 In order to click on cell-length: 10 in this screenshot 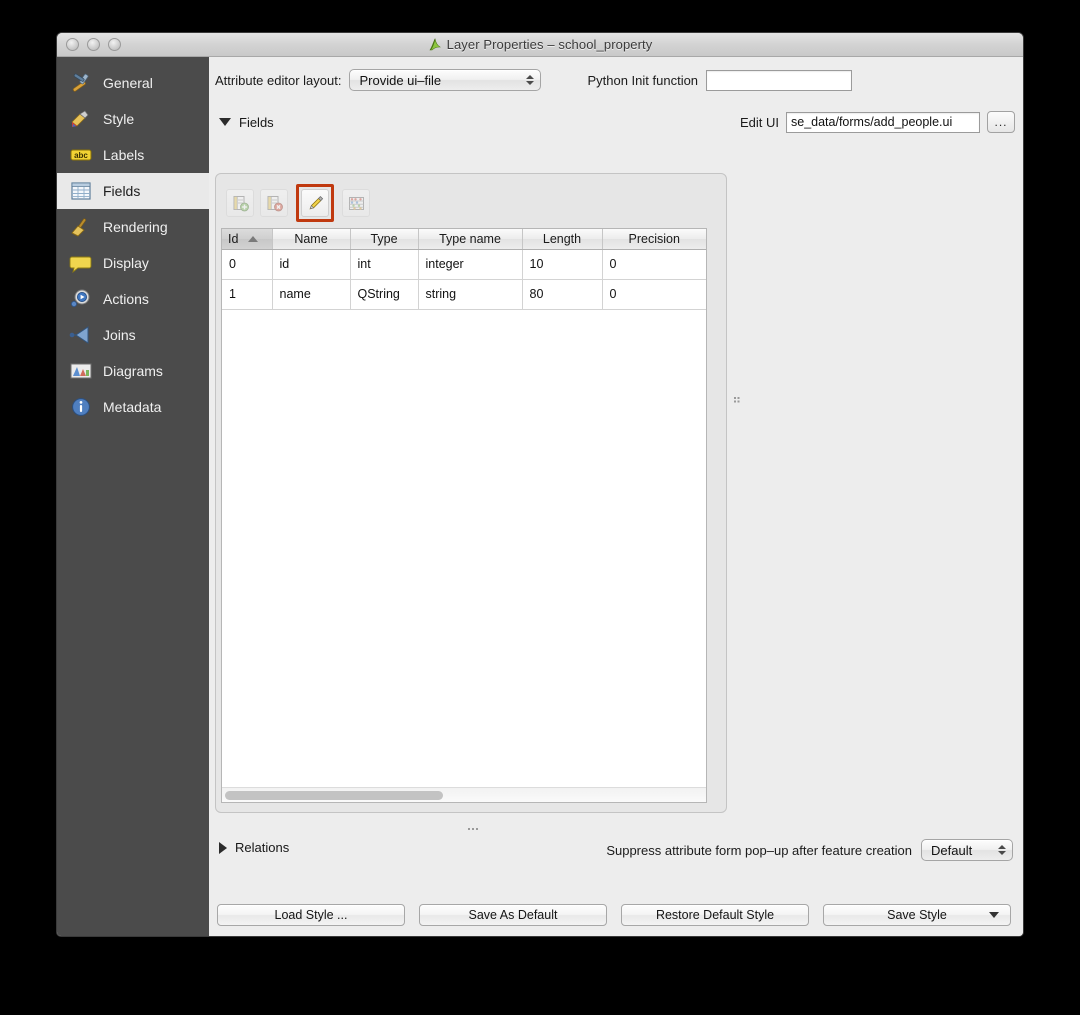, I will do `click(562, 264)`.